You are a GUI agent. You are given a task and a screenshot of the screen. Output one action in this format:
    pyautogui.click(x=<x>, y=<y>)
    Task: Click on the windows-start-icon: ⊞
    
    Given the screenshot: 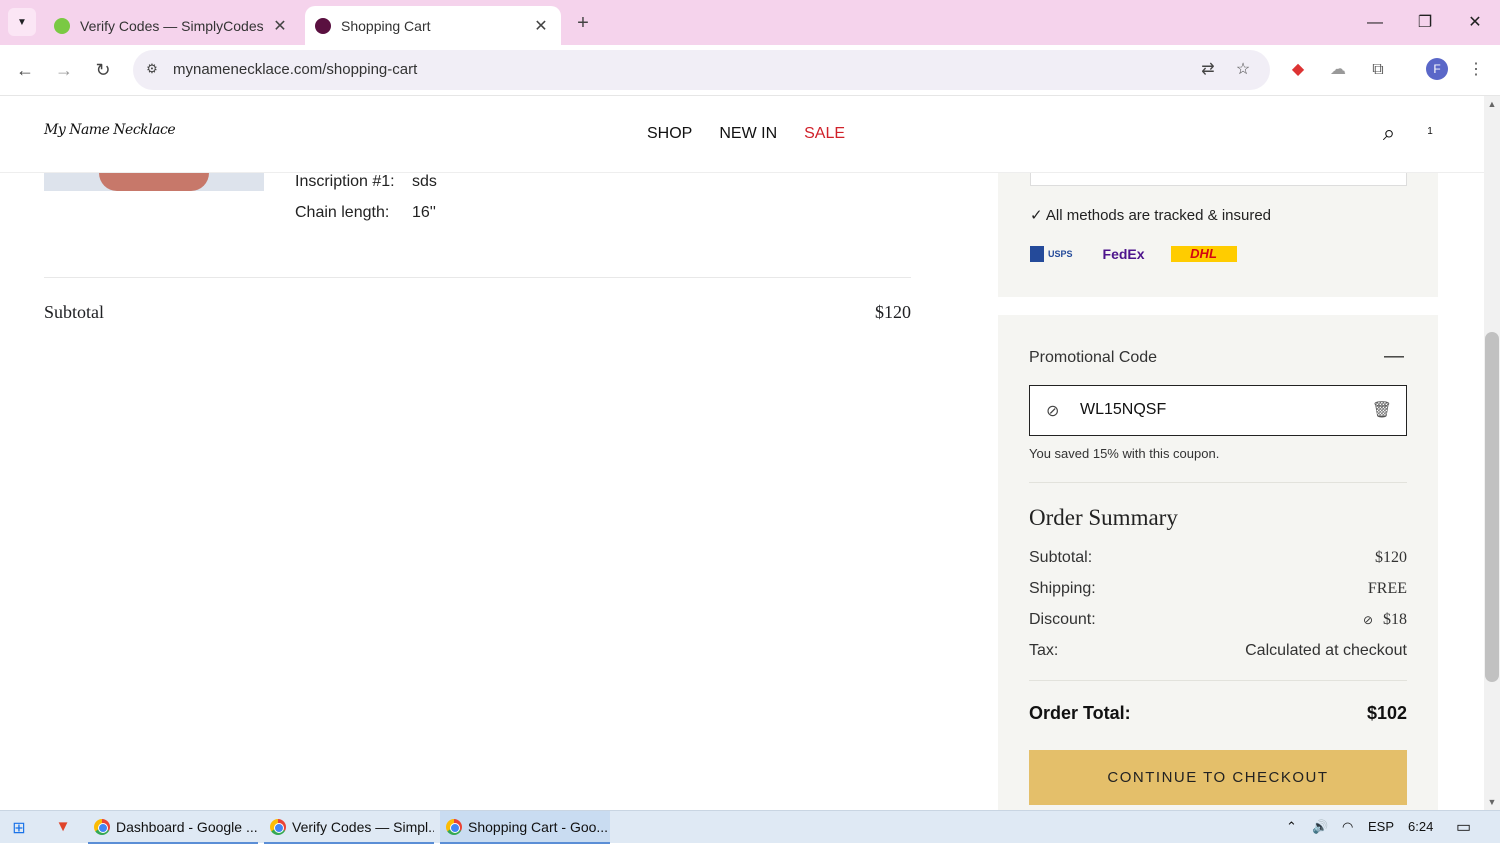 What is the action you would take?
    pyautogui.click(x=19, y=828)
    